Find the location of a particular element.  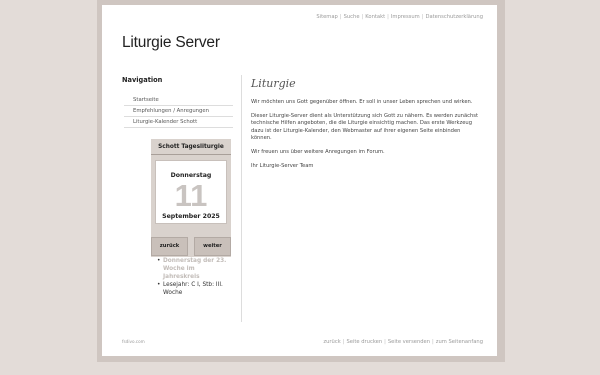

nav-item-home: Startseite is located at coordinates (178, 100).